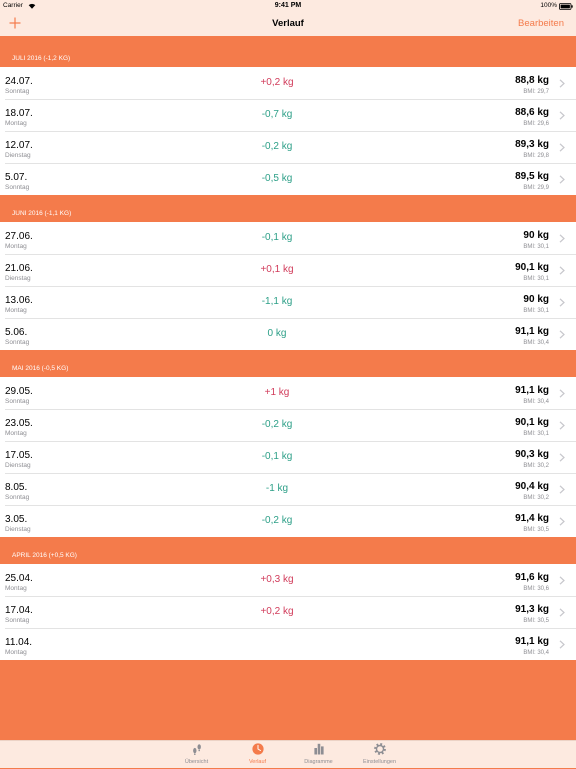 The width and height of the screenshot is (576, 769). I want to click on add-entry-button, so click(15, 23).